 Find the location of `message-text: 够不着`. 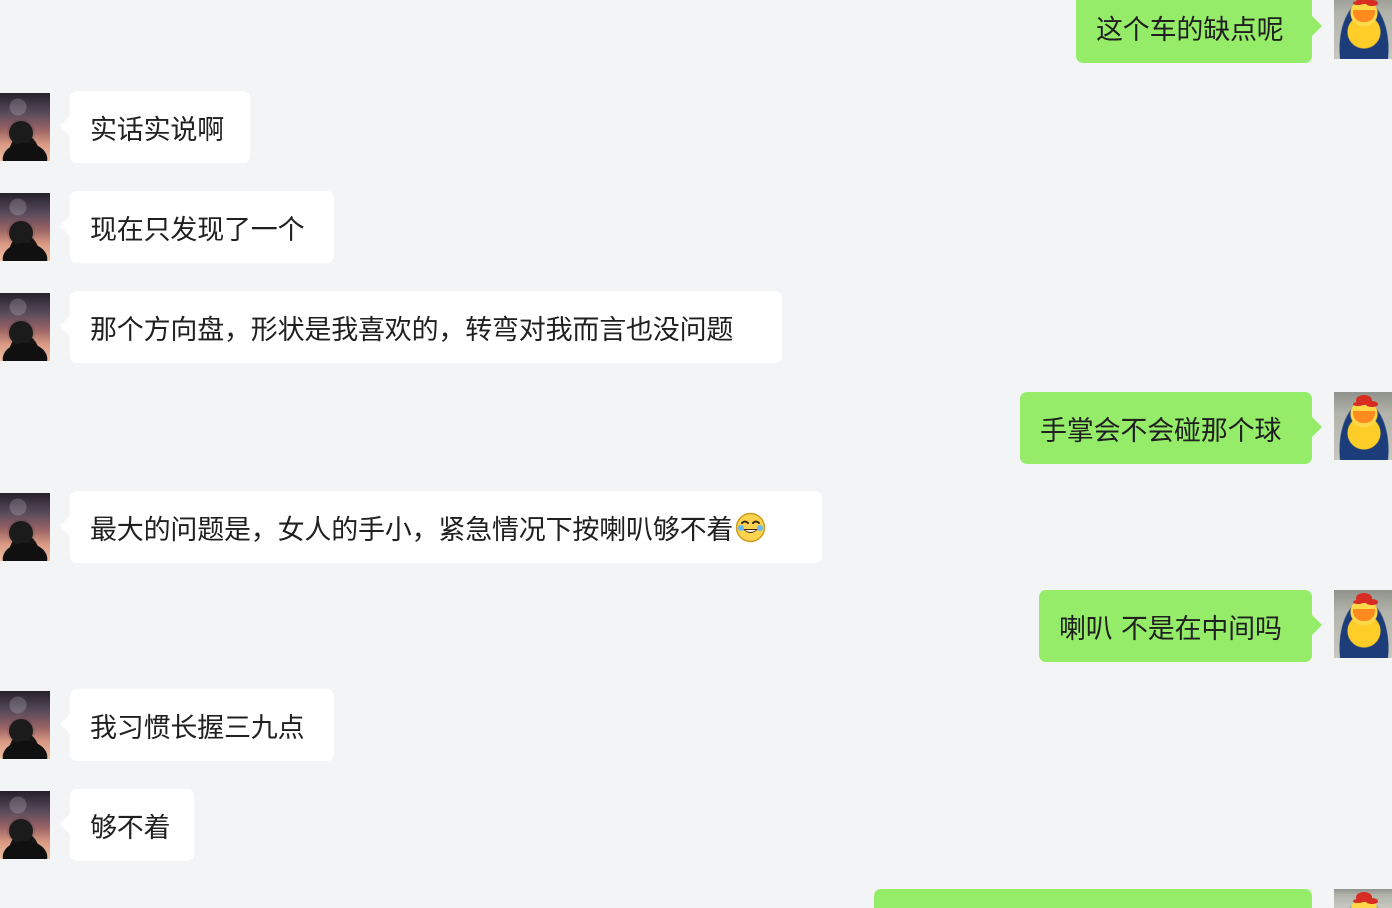

message-text: 够不着 is located at coordinates (130, 828).